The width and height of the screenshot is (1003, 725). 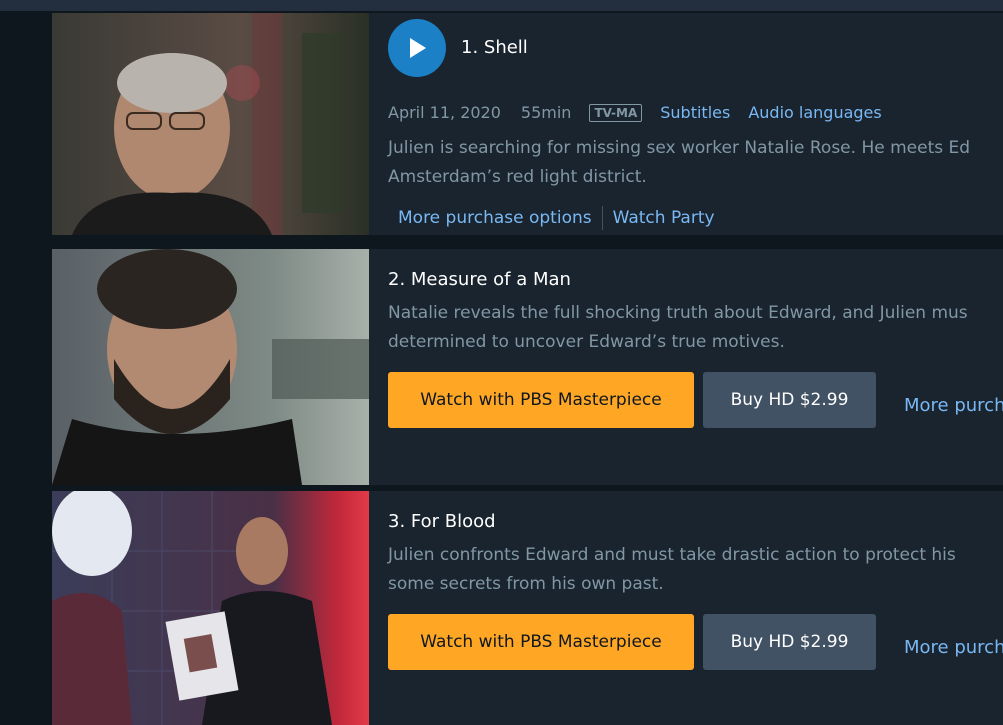 I want to click on episode-links: More purchase options Watch Party, so click(x=556, y=218).